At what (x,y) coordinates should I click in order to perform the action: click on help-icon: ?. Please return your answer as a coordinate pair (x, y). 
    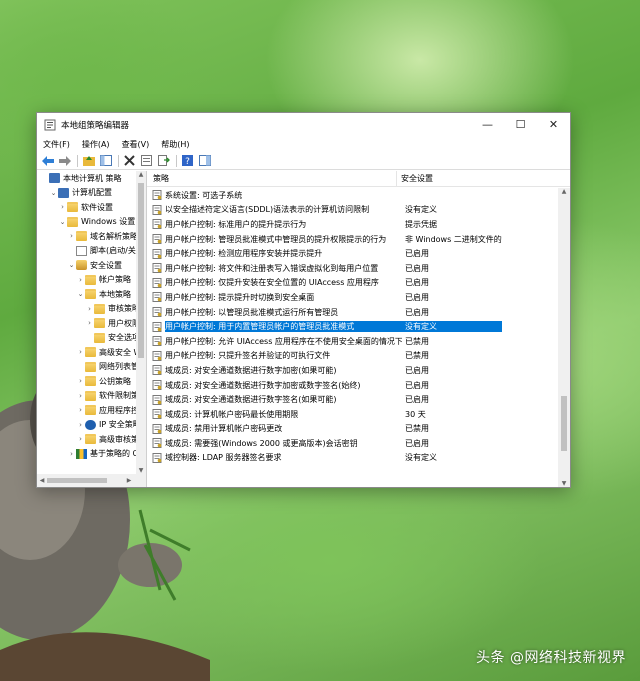
    Looking at the image, I should click on (187, 160).